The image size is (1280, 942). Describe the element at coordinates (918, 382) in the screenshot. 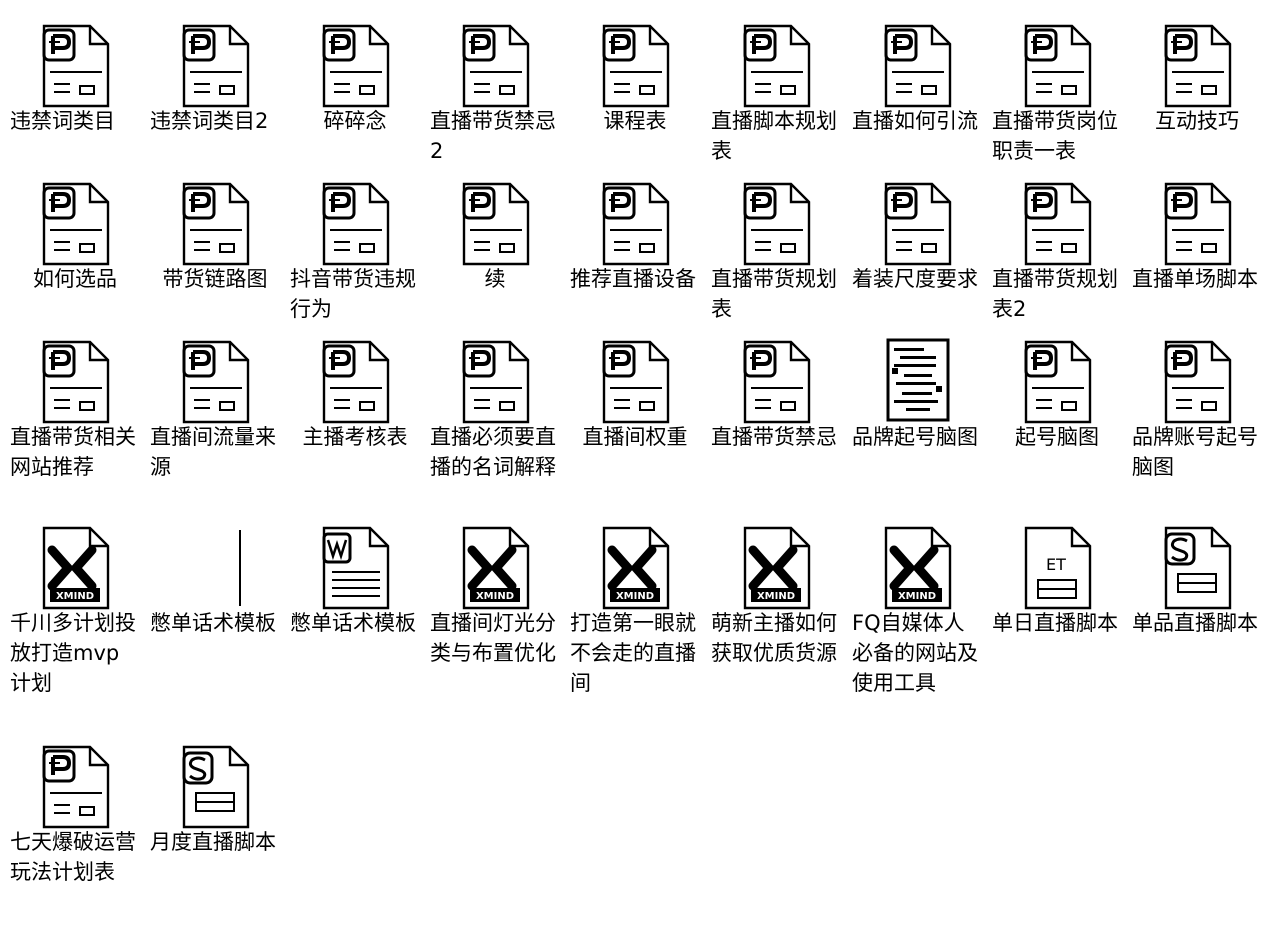

I see `image-file-icon` at that location.